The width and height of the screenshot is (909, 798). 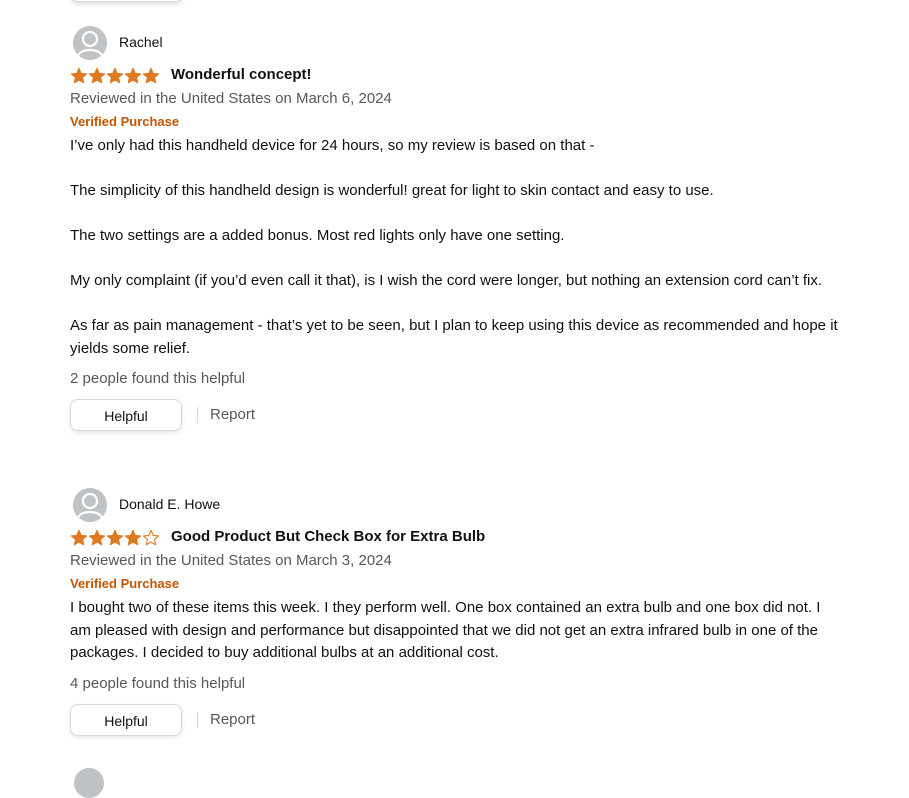 I want to click on review-title: Wonderful concept!, so click(x=241, y=74).